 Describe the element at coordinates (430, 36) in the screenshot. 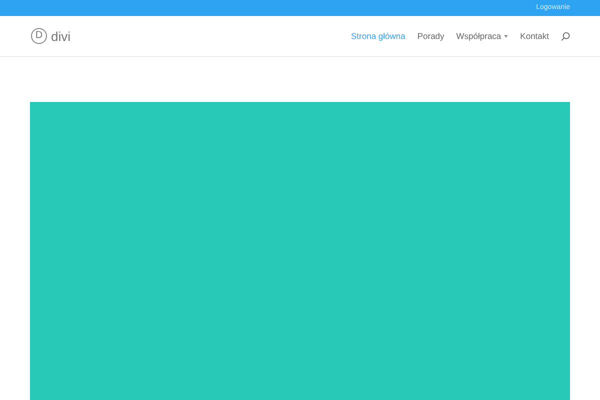

I see `nav-link: Porady` at that location.